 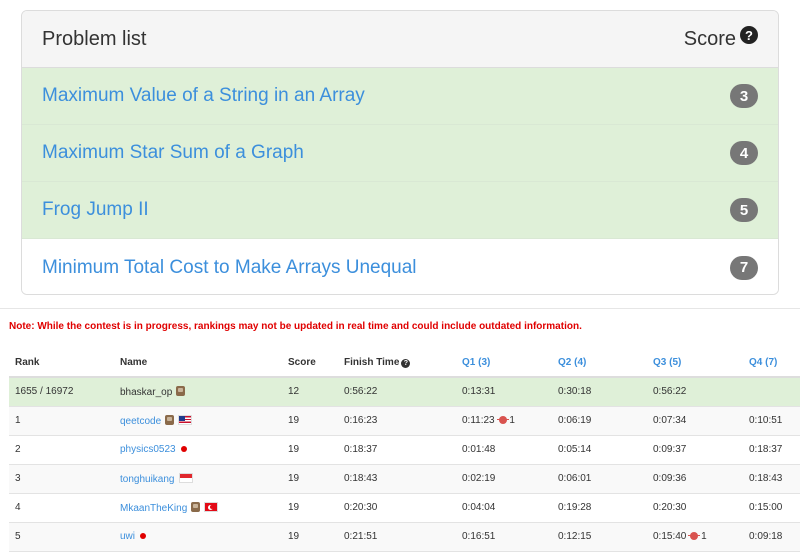 What do you see at coordinates (185, 477) in the screenshot?
I see `singapore-flag-icon` at bounding box center [185, 477].